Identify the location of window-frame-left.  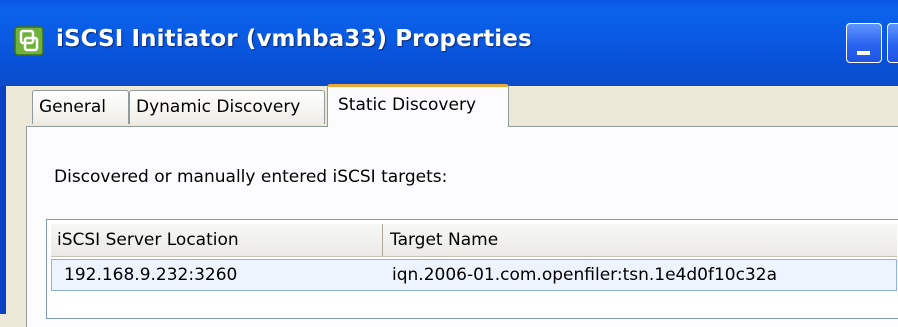
(3, 200).